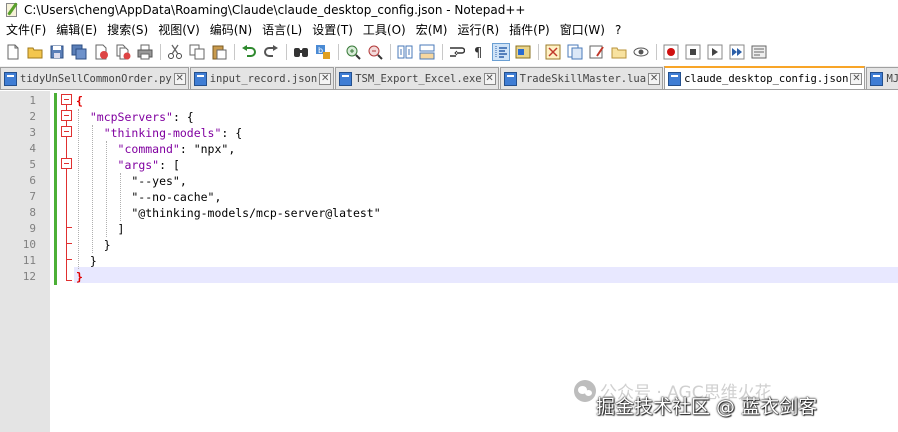 Image resolution: width=898 pixels, height=432 pixels. I want to click on tab-tradeskillmaster: TradeSkillMaster.lua ✕, so click(581, 78).